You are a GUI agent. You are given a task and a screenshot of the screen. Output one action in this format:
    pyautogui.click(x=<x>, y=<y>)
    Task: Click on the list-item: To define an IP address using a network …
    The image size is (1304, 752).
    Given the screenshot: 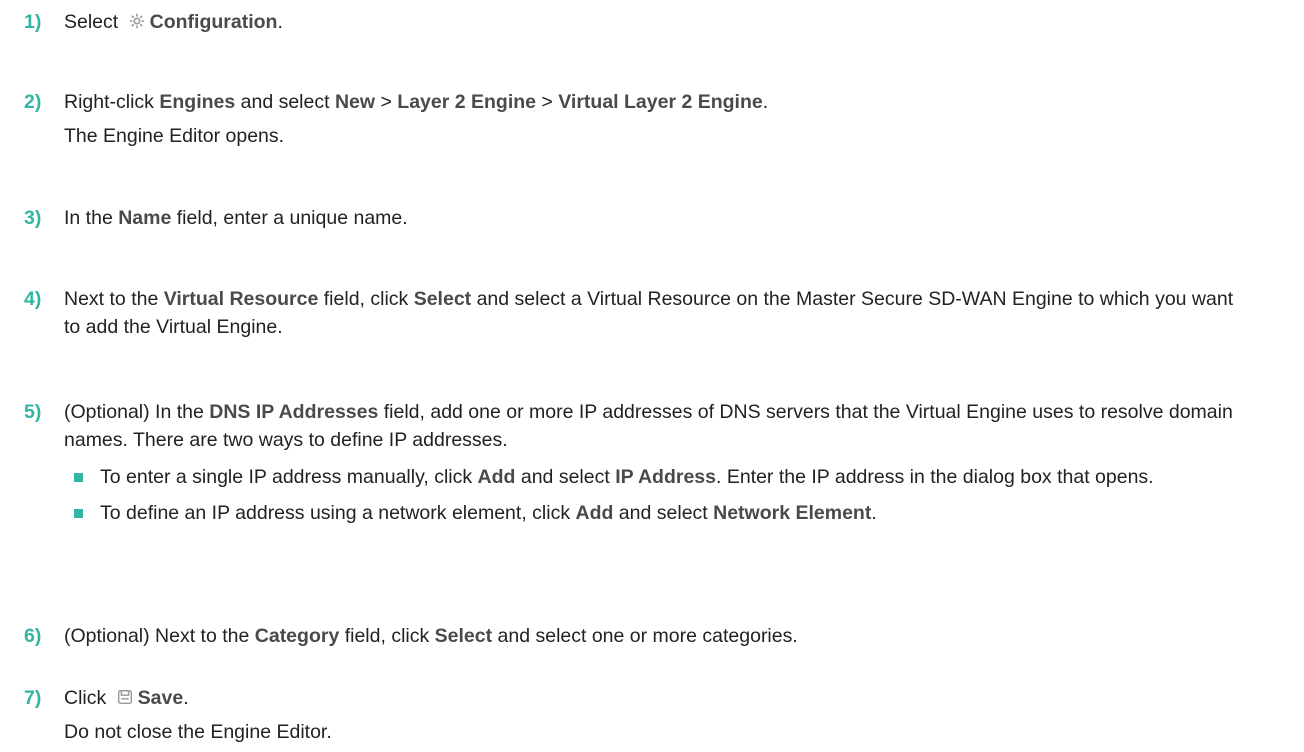 What is the action you would take?
    pyautogui.click(x=679, y=513)
    